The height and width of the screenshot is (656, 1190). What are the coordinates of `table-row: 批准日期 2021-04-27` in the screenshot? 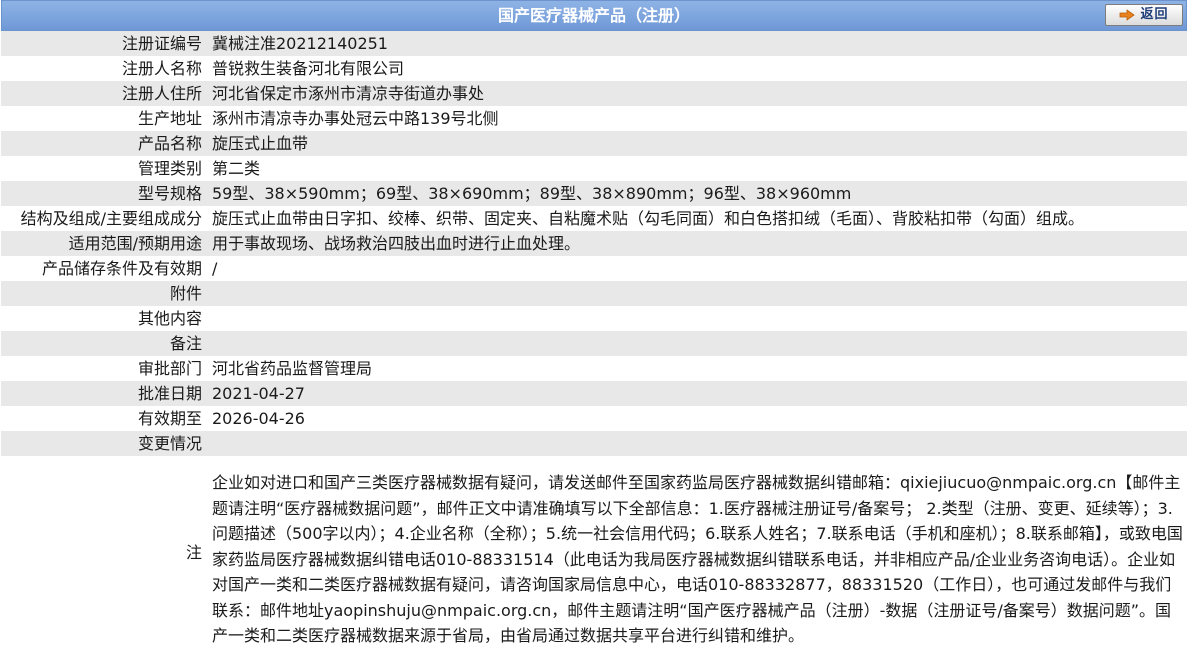 It's located at (594, 393).